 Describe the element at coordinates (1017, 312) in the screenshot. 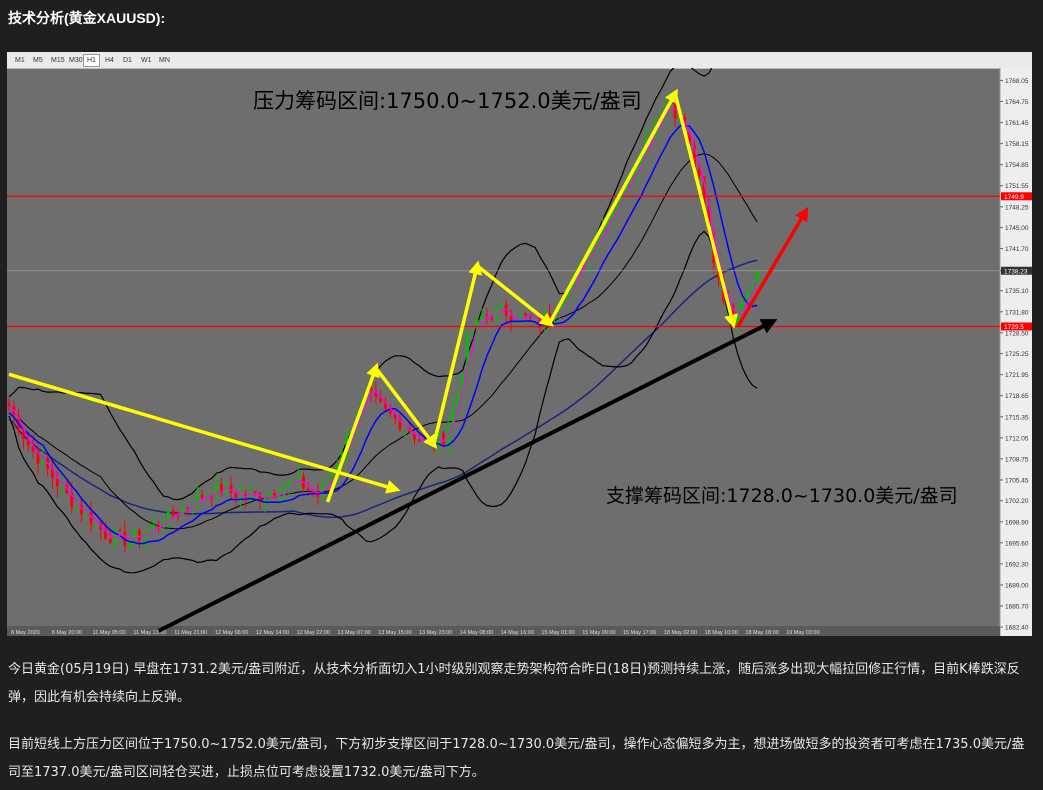

I see `price-tick-label: 1731.80` at that location.